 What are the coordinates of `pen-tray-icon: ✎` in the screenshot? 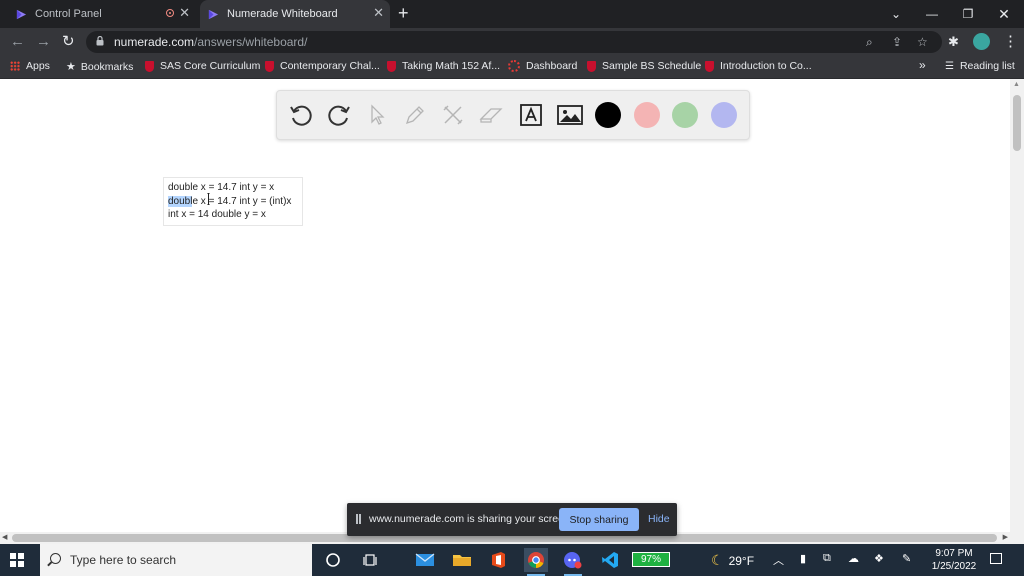 It's located at (906, 558).